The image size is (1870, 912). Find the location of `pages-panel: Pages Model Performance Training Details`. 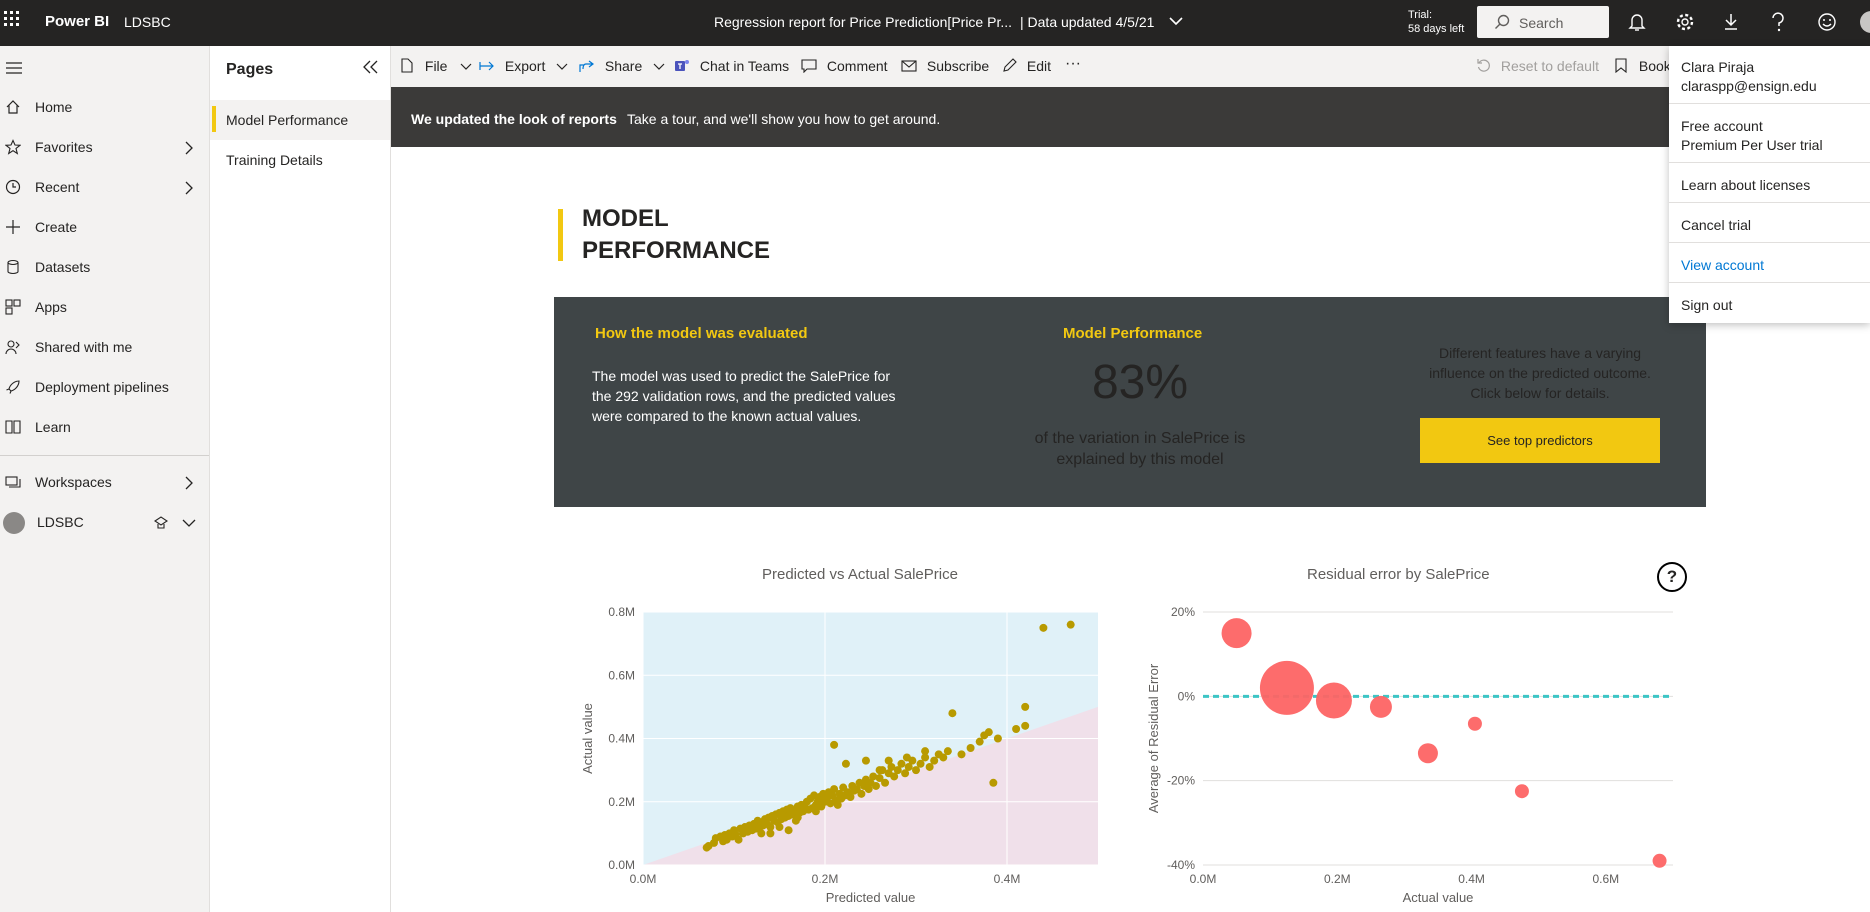

pages-panel: Pages Model Performance Training Details is located at coordinates (300, 479).